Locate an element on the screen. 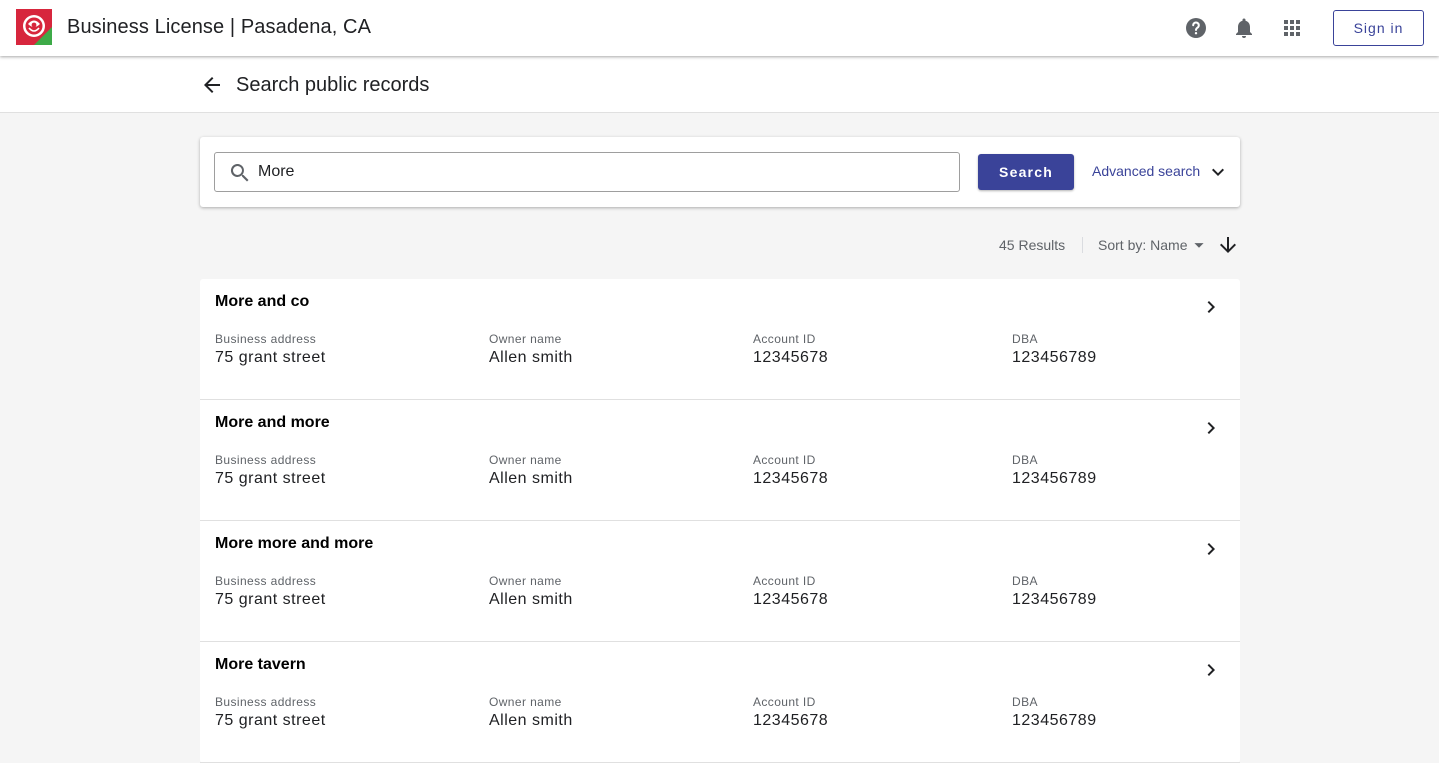 The height and width of the screenshot is (763, 1439). chevron-down-icon is located at coordinates (1218, 172).